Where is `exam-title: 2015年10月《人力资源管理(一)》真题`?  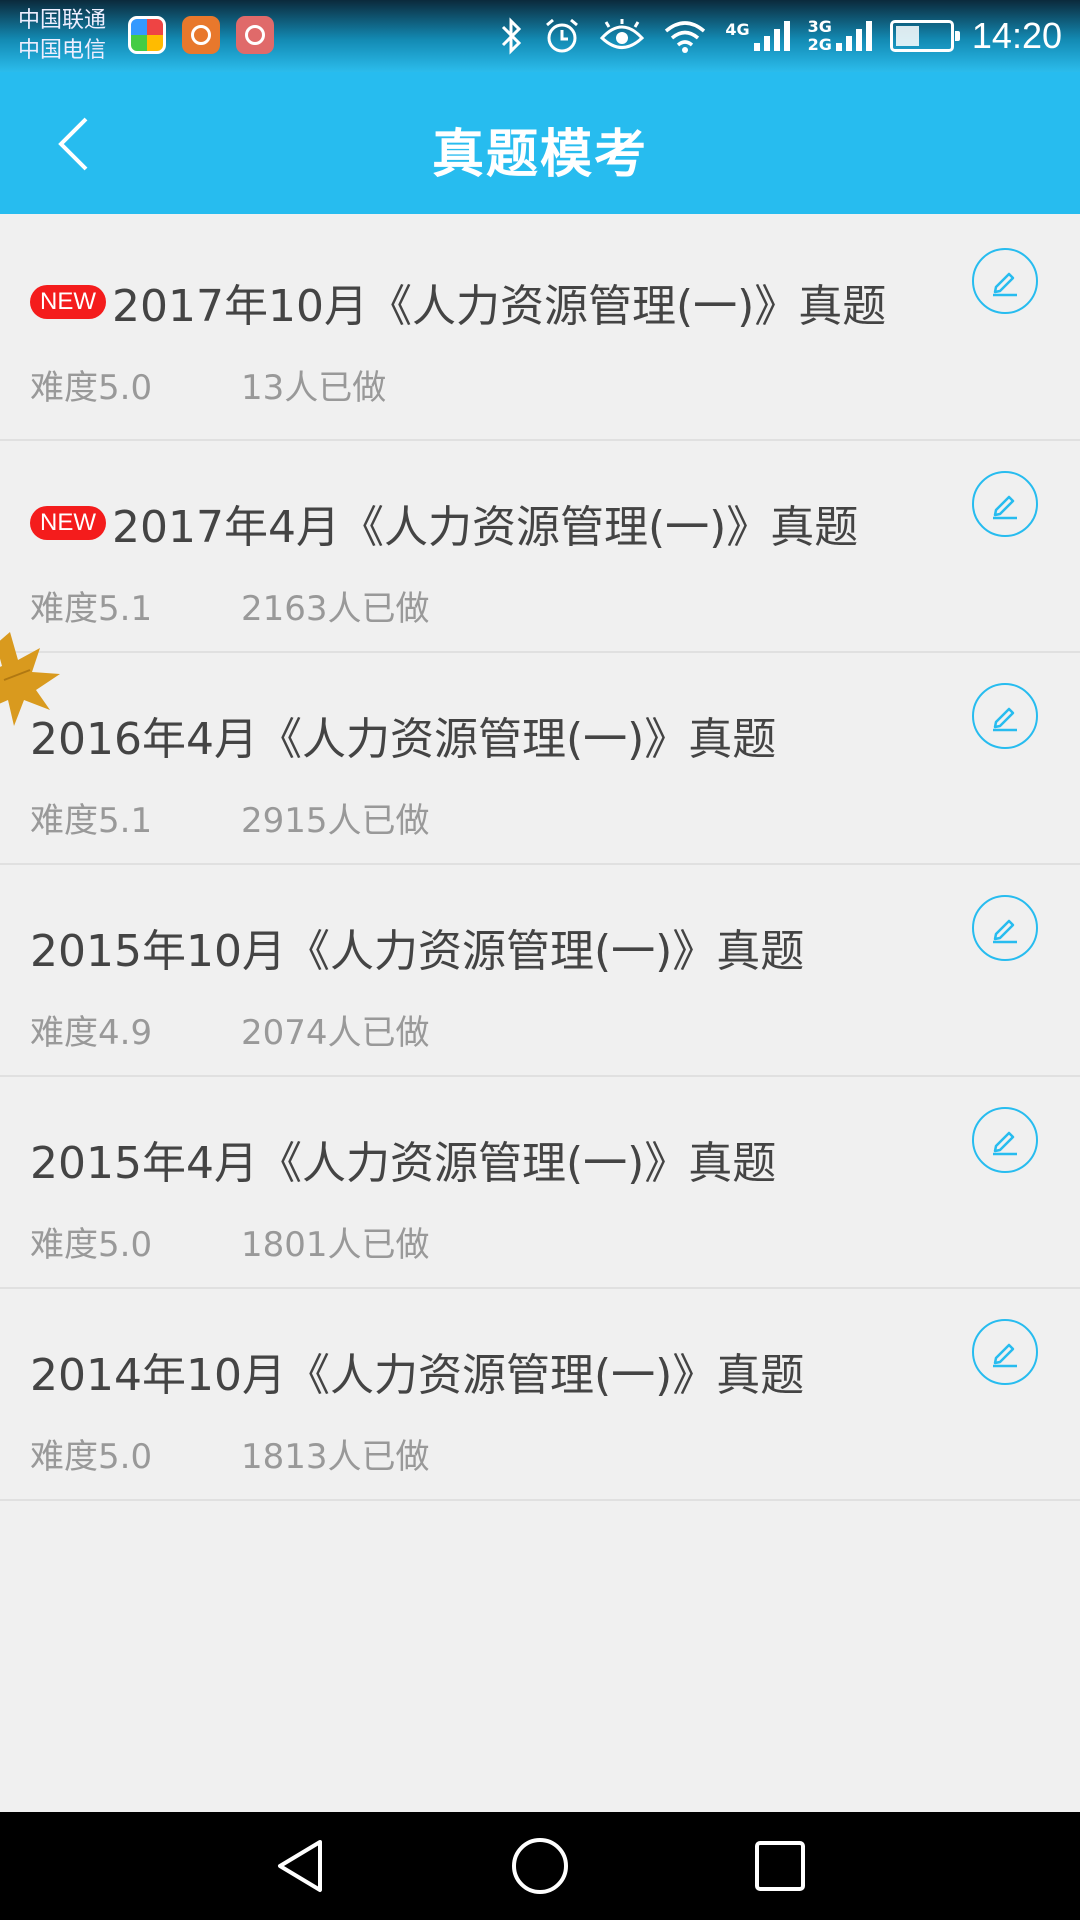 exam-title: 2015年10月《人力资源管理(一)》真题 is located at coordinates (417, 951).